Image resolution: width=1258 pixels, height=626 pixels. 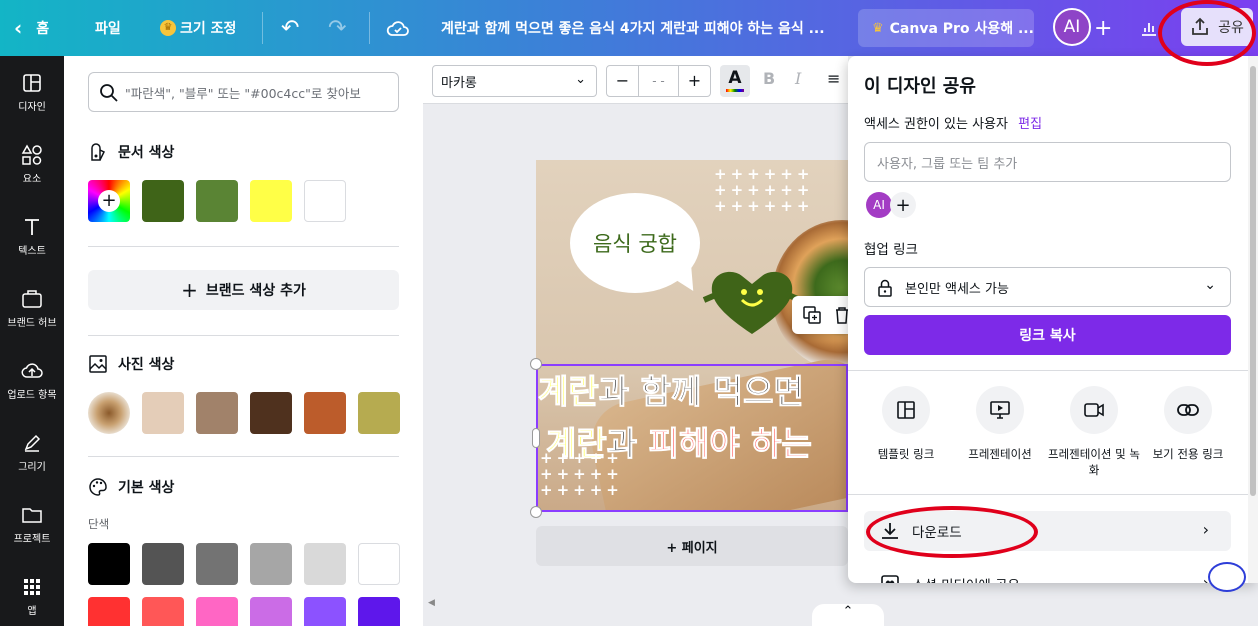 I want to click on font-size-input: - -, so click(x=658, y=81).